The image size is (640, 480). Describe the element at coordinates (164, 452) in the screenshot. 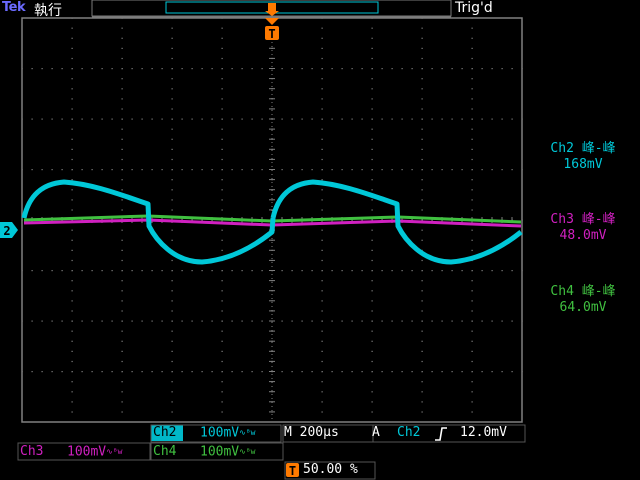

I see `ch4-name: Ch4` at that location.